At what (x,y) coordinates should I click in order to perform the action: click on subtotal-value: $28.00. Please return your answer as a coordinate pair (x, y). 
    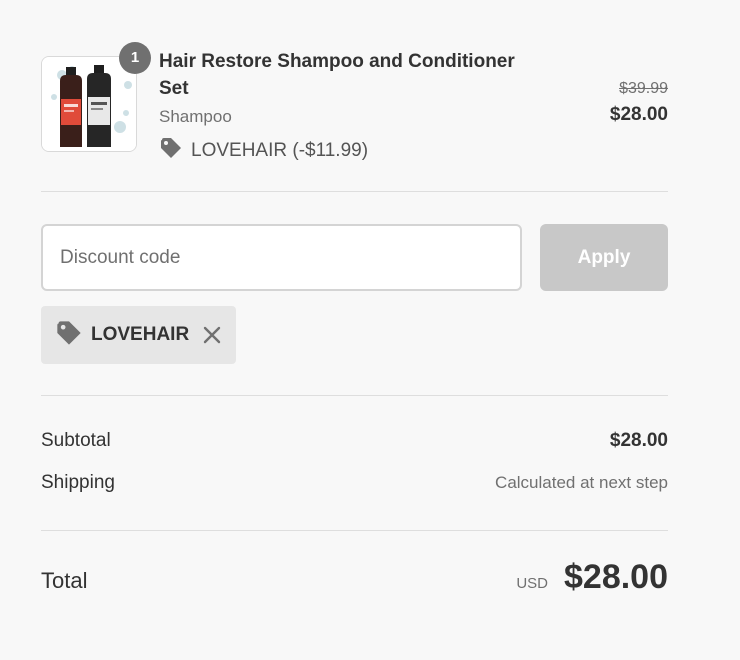
    Looking at the image, I should click on (638, 440).